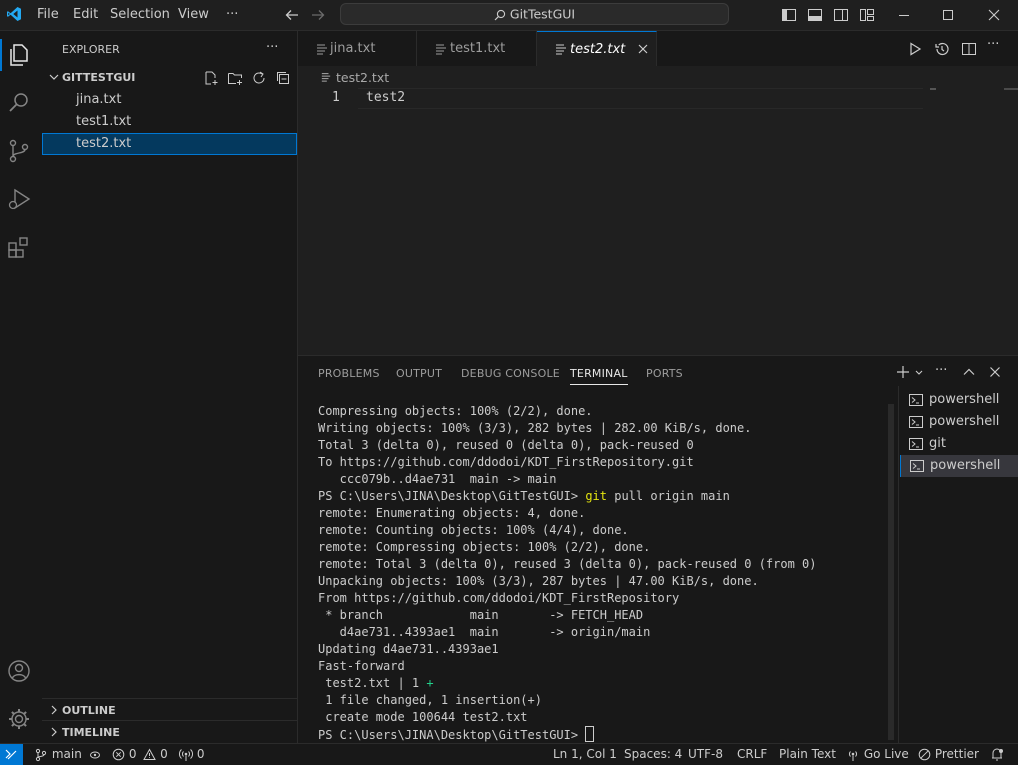  What do you see at coordinates (362, 77) in the screenshot?
I see `breadcrumb: test2.txt` at bounding box center [362, 77].